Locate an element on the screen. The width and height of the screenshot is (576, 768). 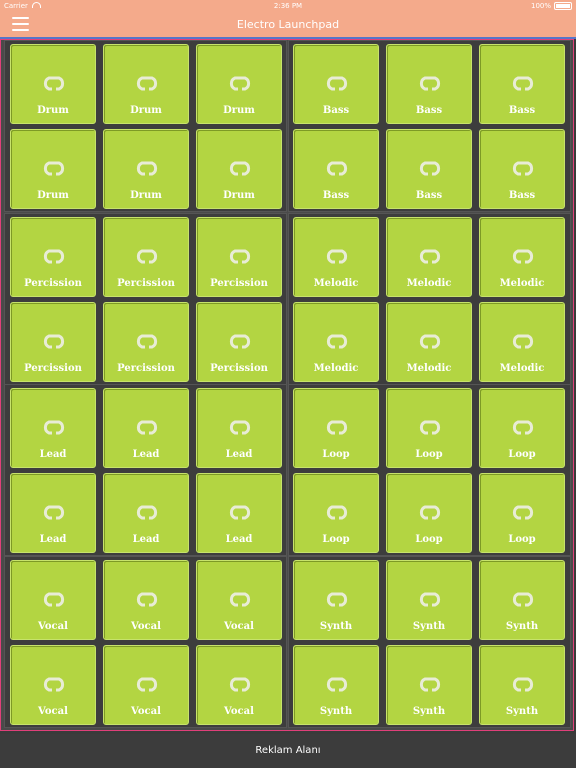
ad-banner: Reklam Alanı is located at coordinates (288, 751).